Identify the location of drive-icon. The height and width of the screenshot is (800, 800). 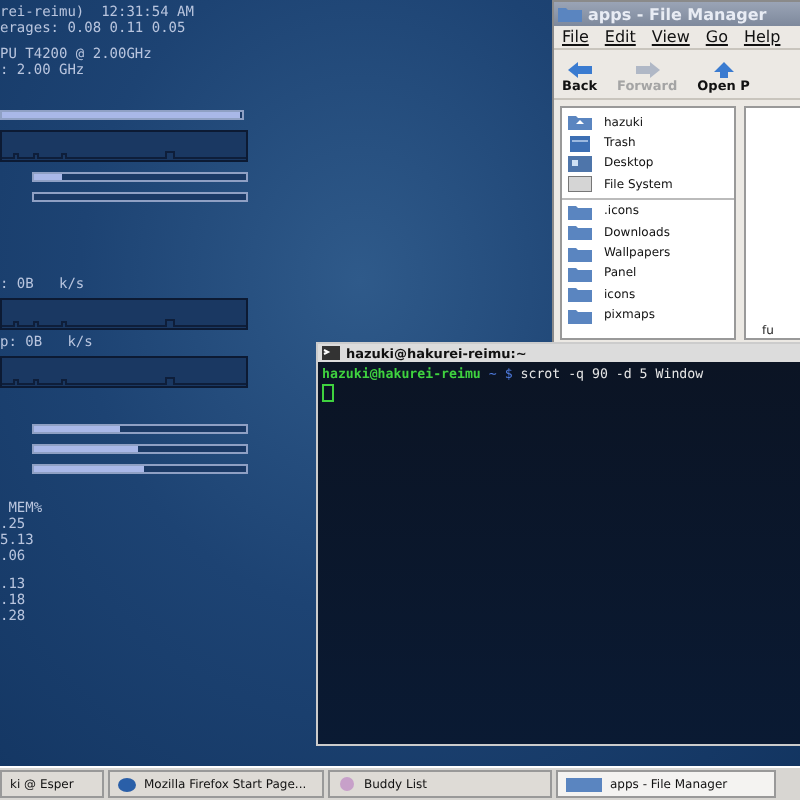
(580, 184).